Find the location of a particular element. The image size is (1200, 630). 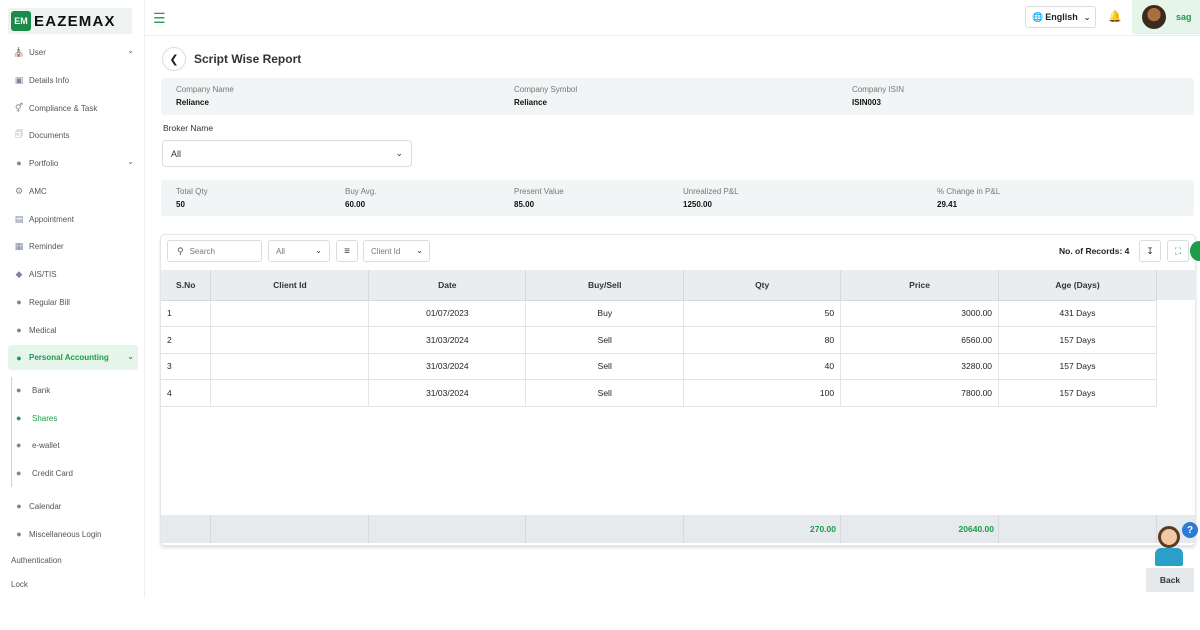

id-card-icon: ▣ is located at coordinates (19, 79).